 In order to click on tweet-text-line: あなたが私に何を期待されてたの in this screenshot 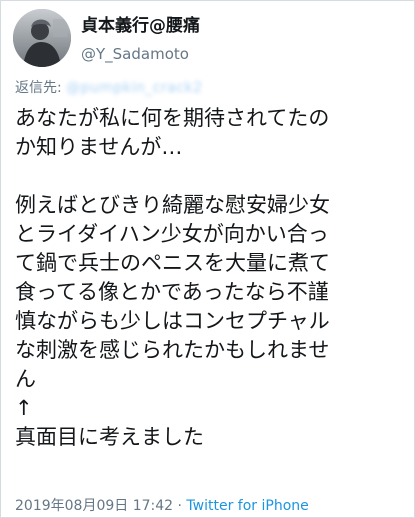, I will do `click(172, 118)`.